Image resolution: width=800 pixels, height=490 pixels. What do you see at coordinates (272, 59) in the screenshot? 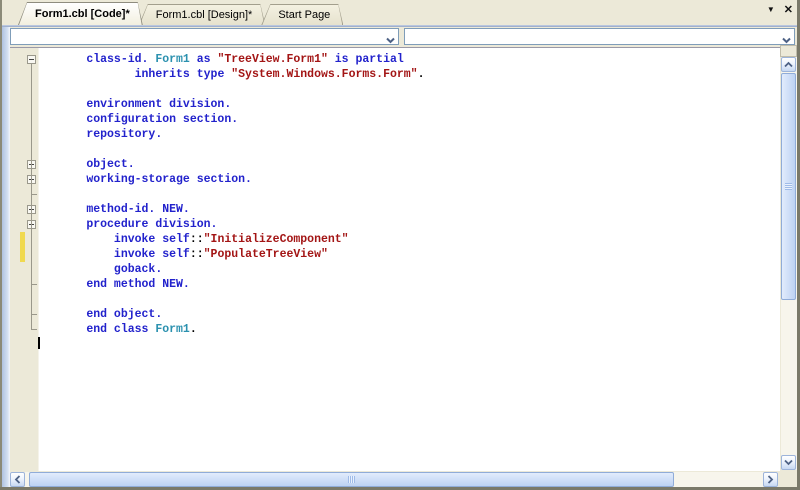
I see `code-token: "TreeView.Form1"` at bounding box center [272, 59].